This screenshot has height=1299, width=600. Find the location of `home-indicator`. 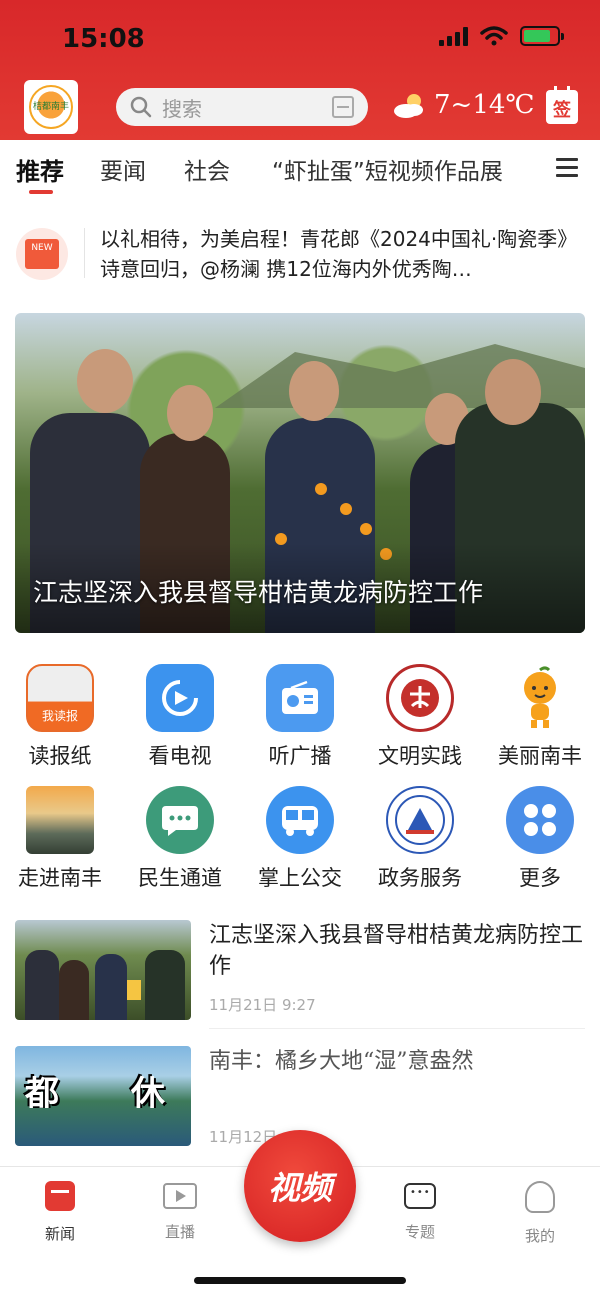

home-indicator is located at coordinates (300, 1280).